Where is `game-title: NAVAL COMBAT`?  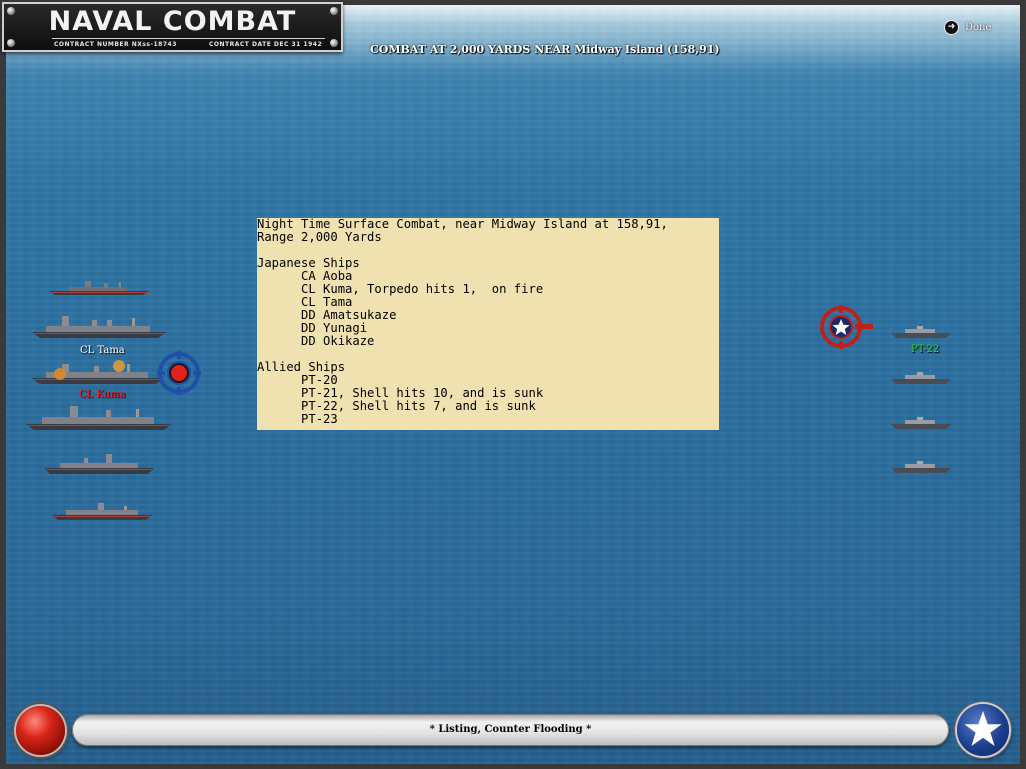 game-title: NAVAL COMBAT is located at coordinates (172, 21).